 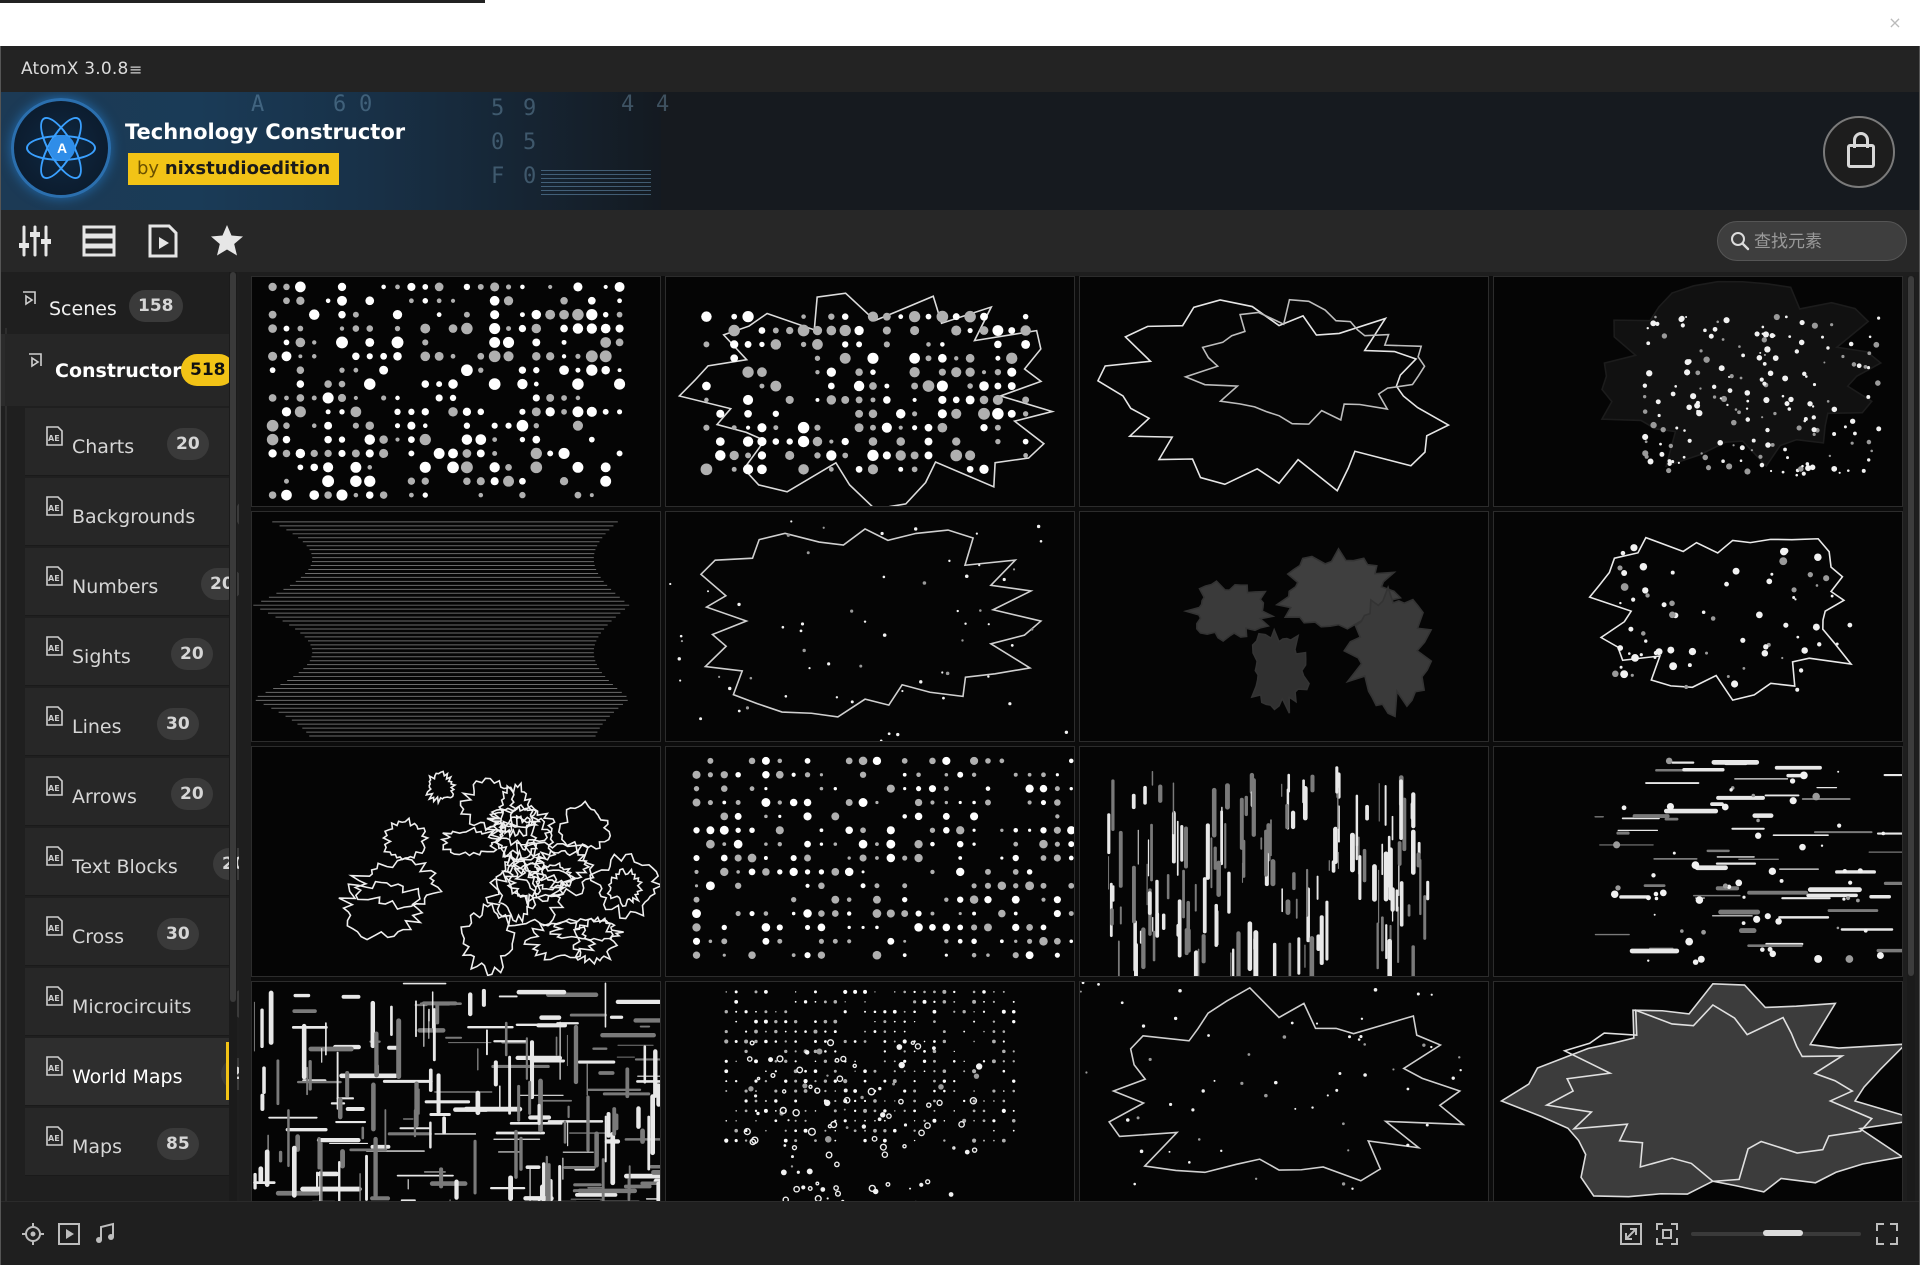 I want to click on scene-folder-icon, so click(x=37, y=362).